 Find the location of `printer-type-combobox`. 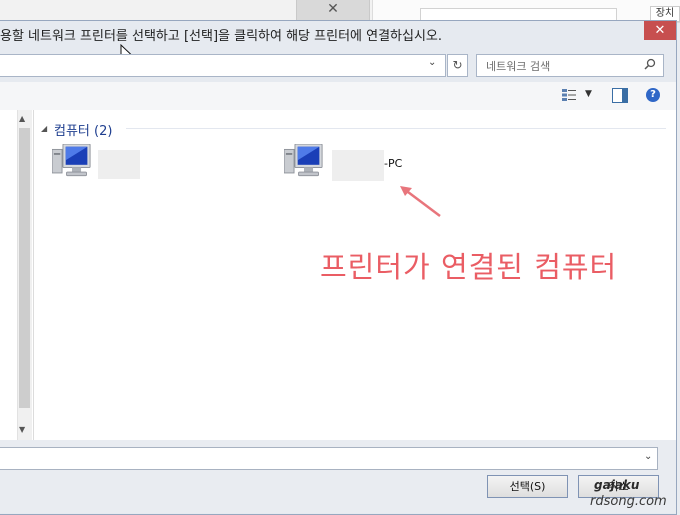

printer-type-combobox is located at coordinates (329, 458).